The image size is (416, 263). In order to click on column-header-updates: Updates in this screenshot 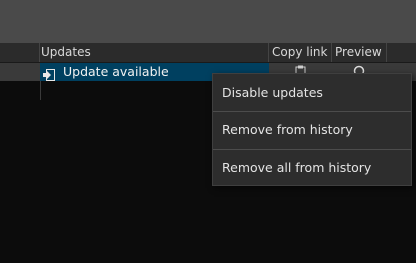, I will do `click(154, 52)`.